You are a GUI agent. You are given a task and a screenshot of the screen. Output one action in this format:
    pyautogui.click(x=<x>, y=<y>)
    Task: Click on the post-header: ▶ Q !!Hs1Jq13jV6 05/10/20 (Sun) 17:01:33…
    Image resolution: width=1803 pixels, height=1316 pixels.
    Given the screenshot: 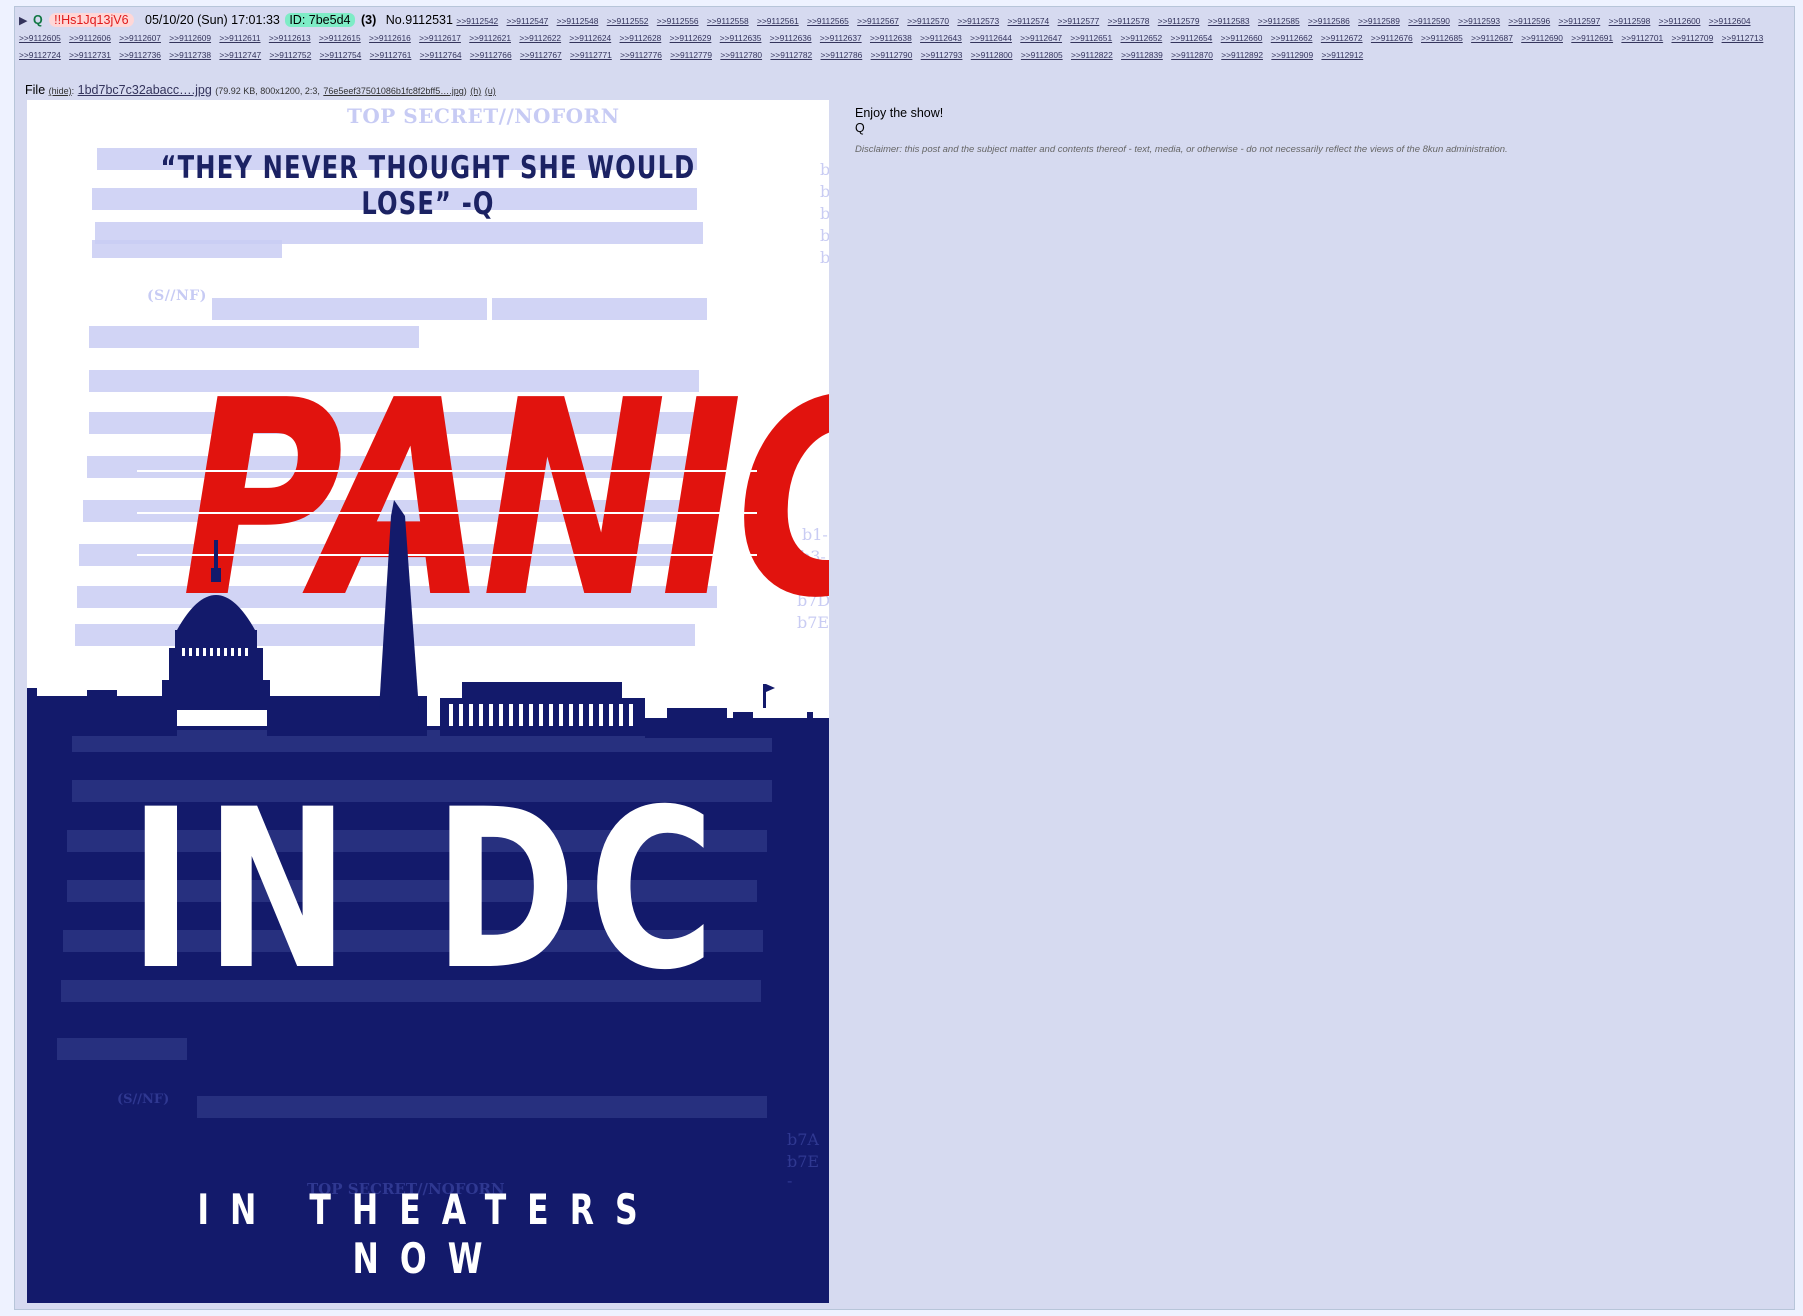 What is the action you would take?
    pyautogui.click(x=904, y=37)
    